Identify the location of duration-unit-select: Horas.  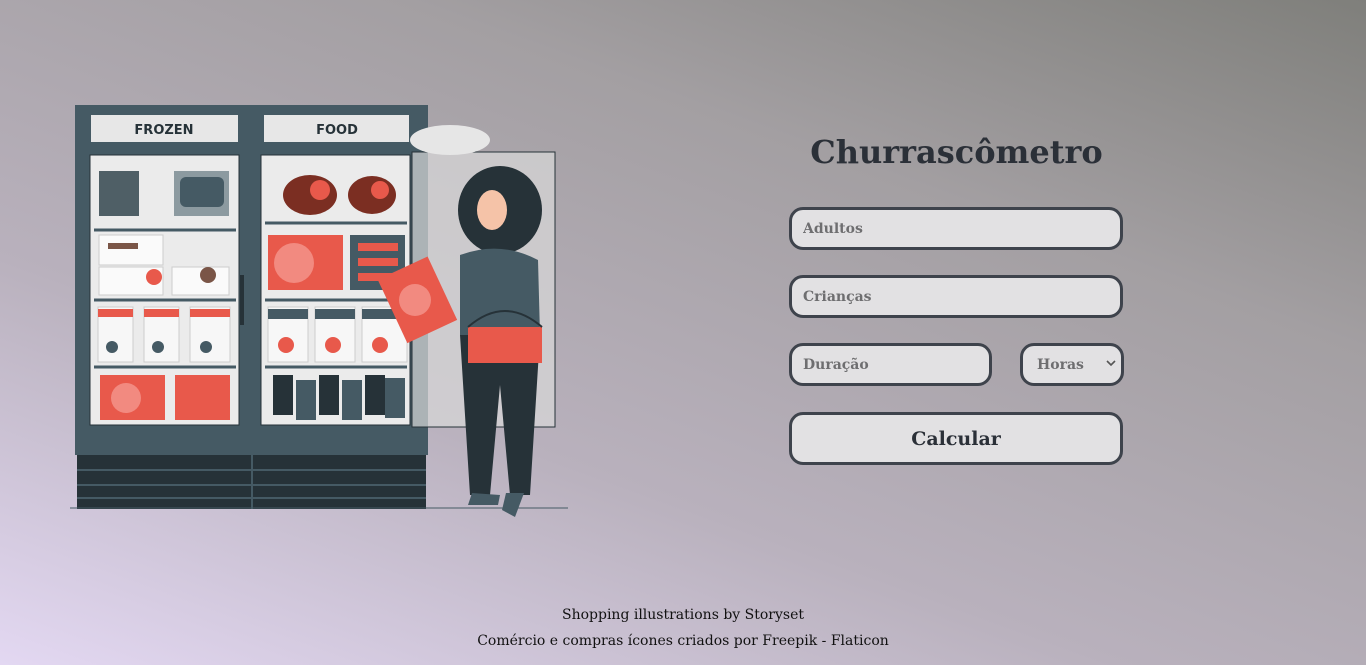
(1072, 364).